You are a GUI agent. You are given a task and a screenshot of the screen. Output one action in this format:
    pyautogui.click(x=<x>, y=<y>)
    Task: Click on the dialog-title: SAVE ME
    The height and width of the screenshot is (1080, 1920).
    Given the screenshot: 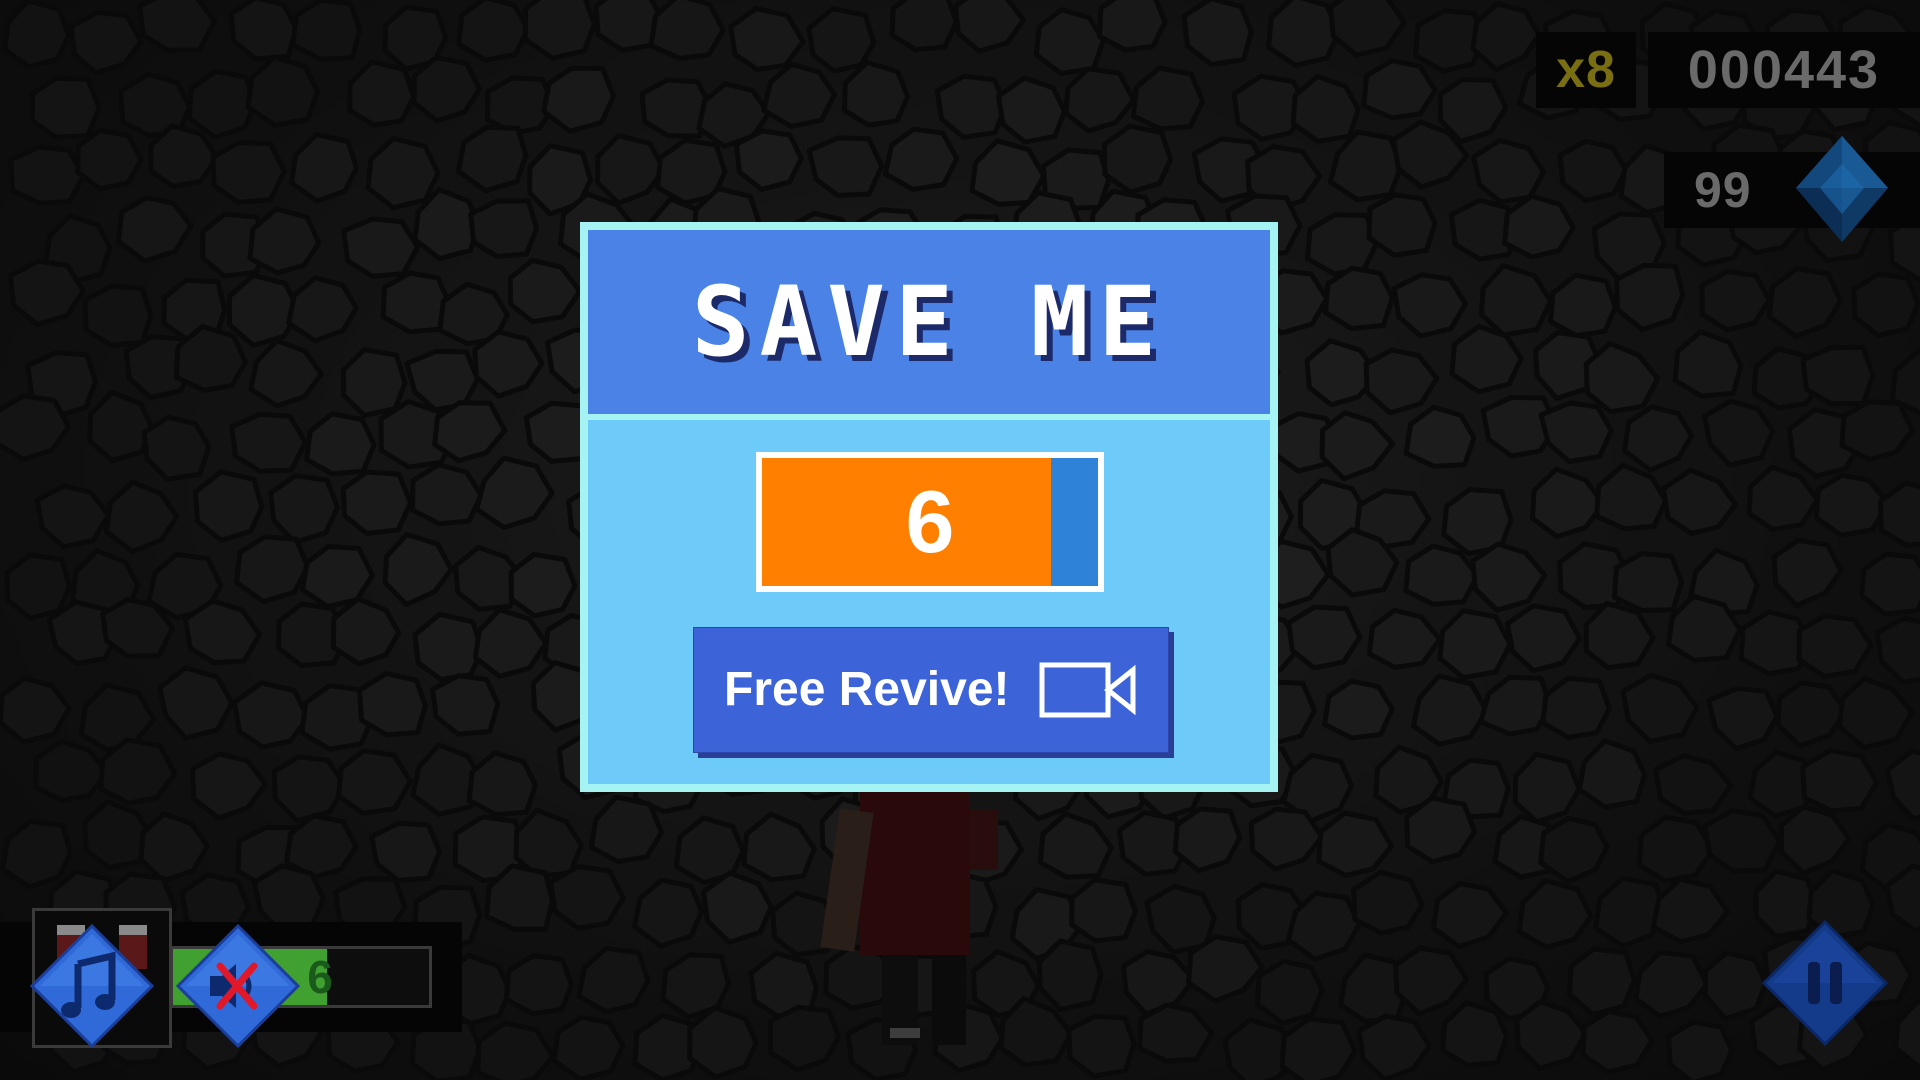 What is the action you would take?
    pyautogui.click(x=929, y=322)
    